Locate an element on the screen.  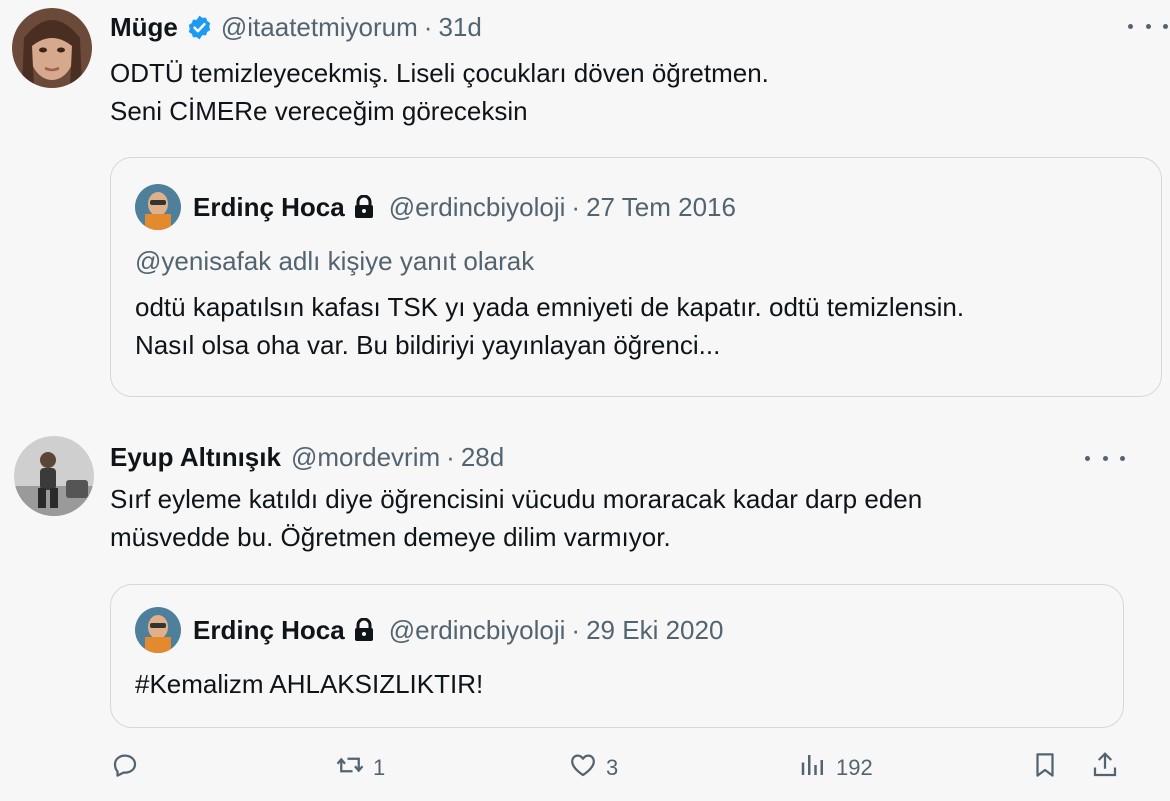
share-icon is located at coordinates (1105, 768).